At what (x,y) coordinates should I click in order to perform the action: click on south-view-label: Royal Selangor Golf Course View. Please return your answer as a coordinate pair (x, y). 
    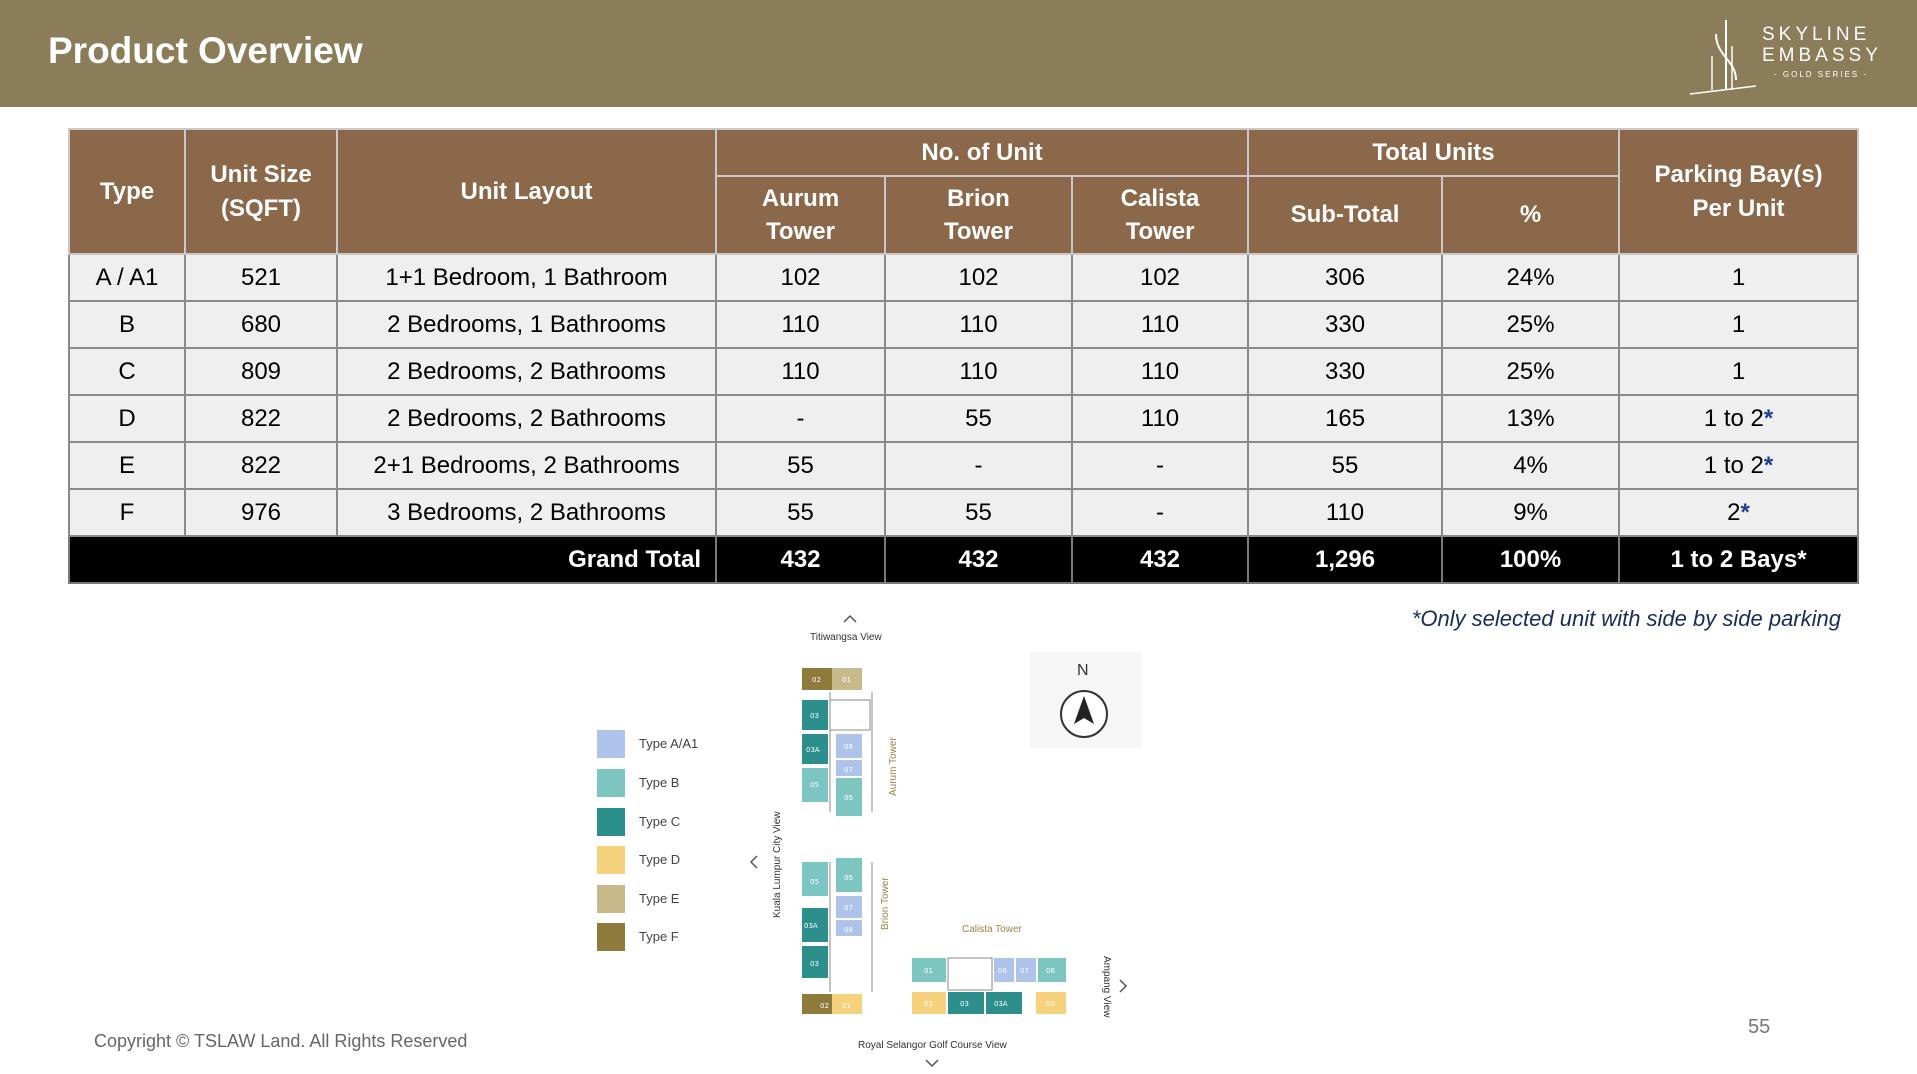
    Looking at the image, I should click on (932, 1045).